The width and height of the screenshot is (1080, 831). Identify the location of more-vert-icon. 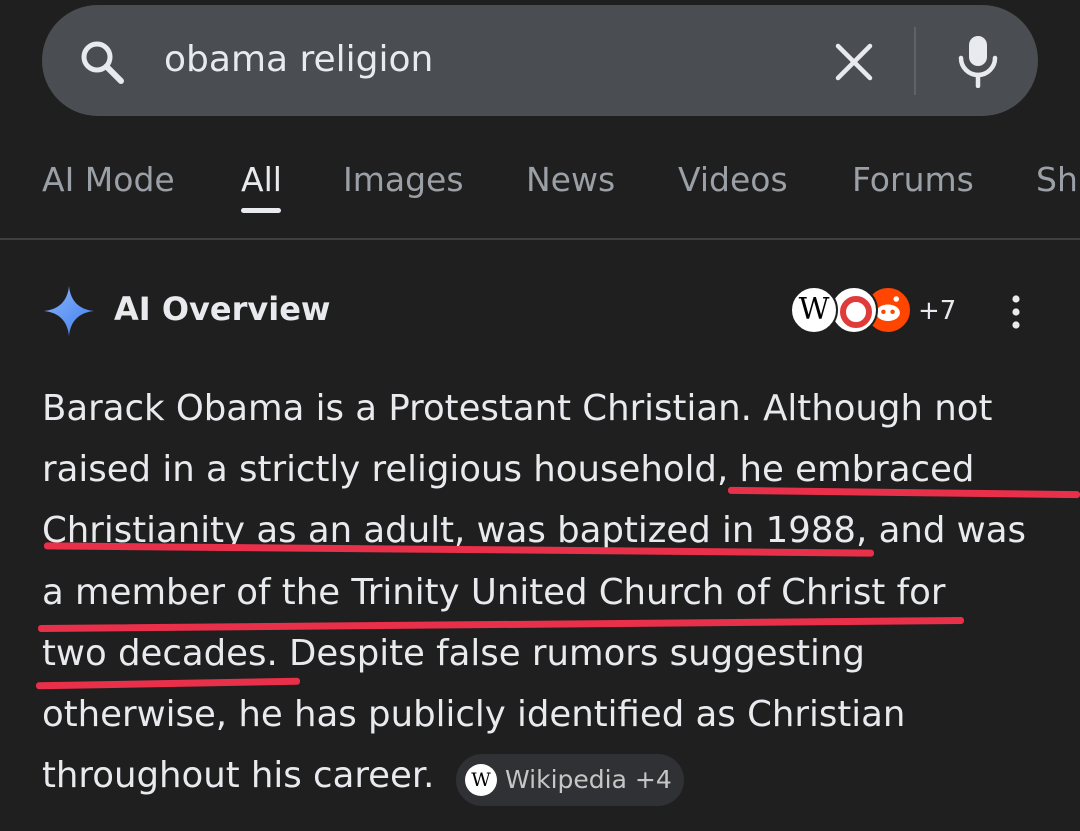
(1016, 312).